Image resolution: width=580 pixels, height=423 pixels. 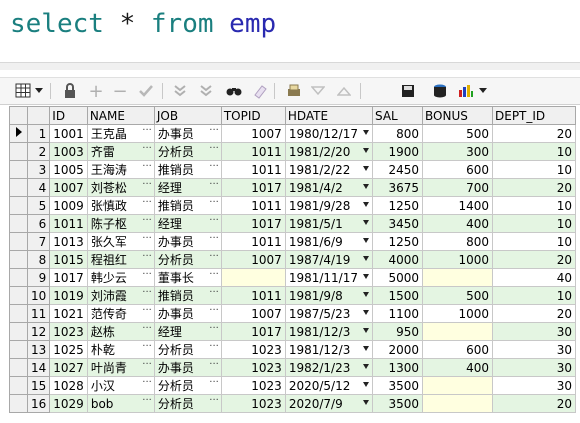 What do you see at coordinates (292, 367) in the screenshot?
I see `table-row: 14 1027 叶尚青 ··· 办事员 ··· 1023 1982/1/23 1300 400 30` at bounding box center [292, 367].